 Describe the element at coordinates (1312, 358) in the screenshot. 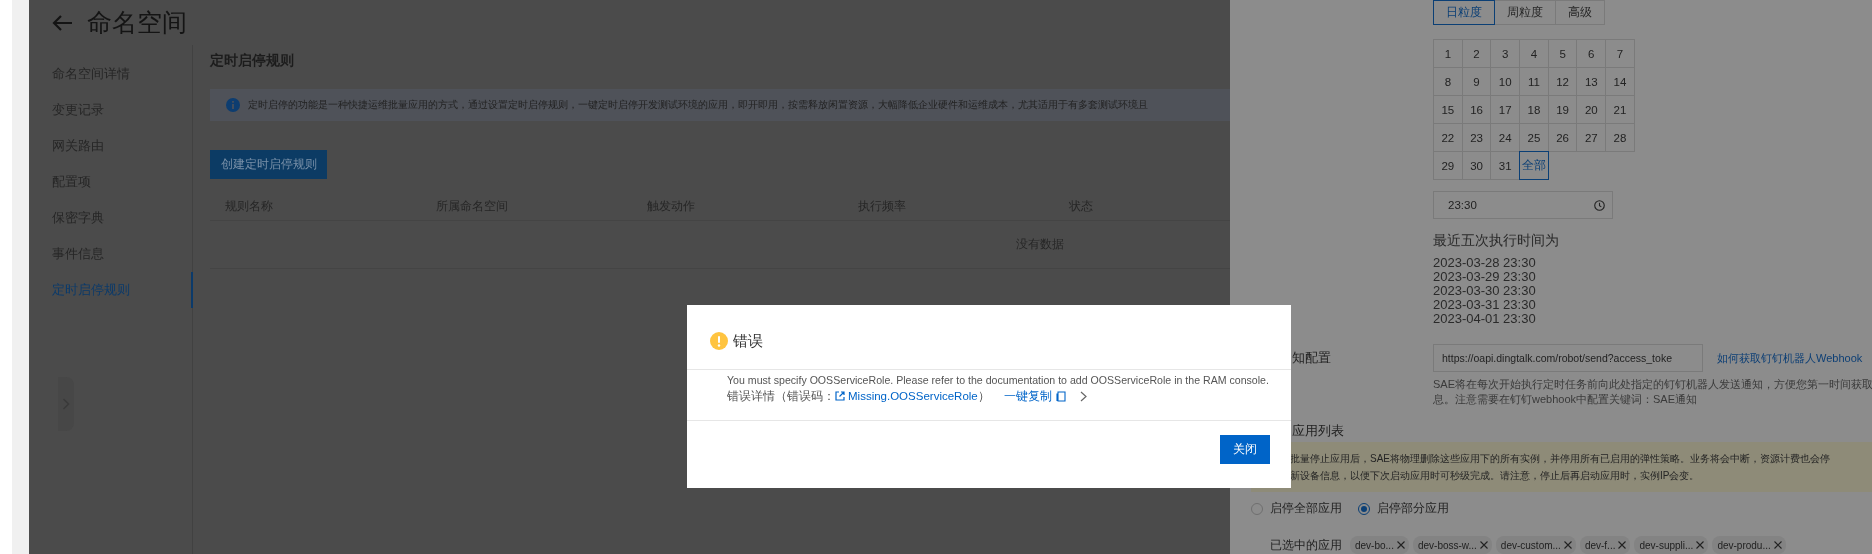

I see `field-label: 知配置` at that location.